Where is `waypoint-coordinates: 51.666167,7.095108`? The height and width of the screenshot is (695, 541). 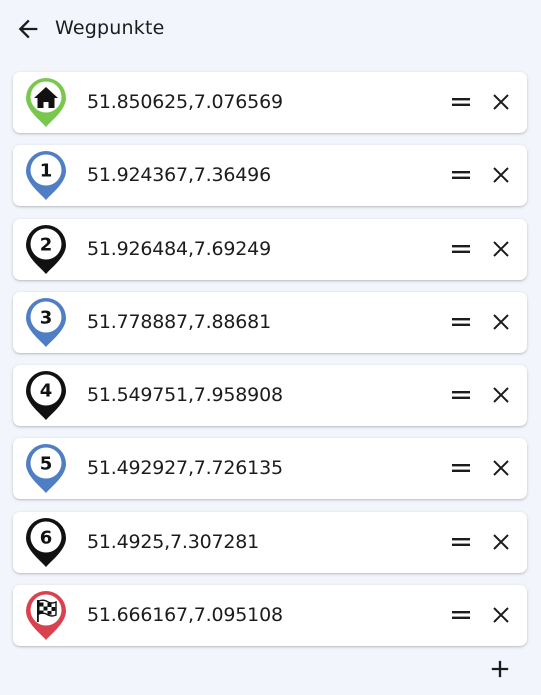 waypoint-coordinates: 51.666167,7.095108 is located at coordinates (185, 615).